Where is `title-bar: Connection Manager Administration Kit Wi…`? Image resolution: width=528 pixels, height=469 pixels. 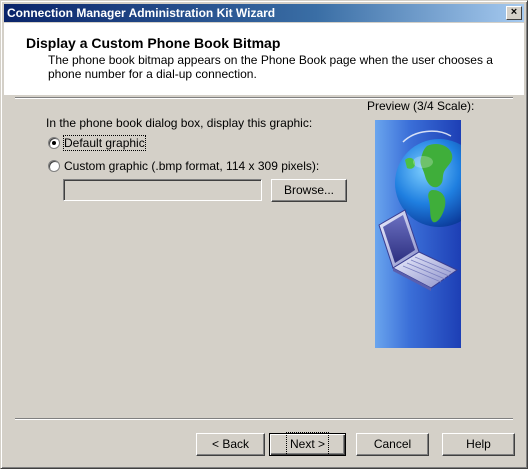
title-bar: Connection Manager Administration Kit Wi… is located at coordinates (264, 13).